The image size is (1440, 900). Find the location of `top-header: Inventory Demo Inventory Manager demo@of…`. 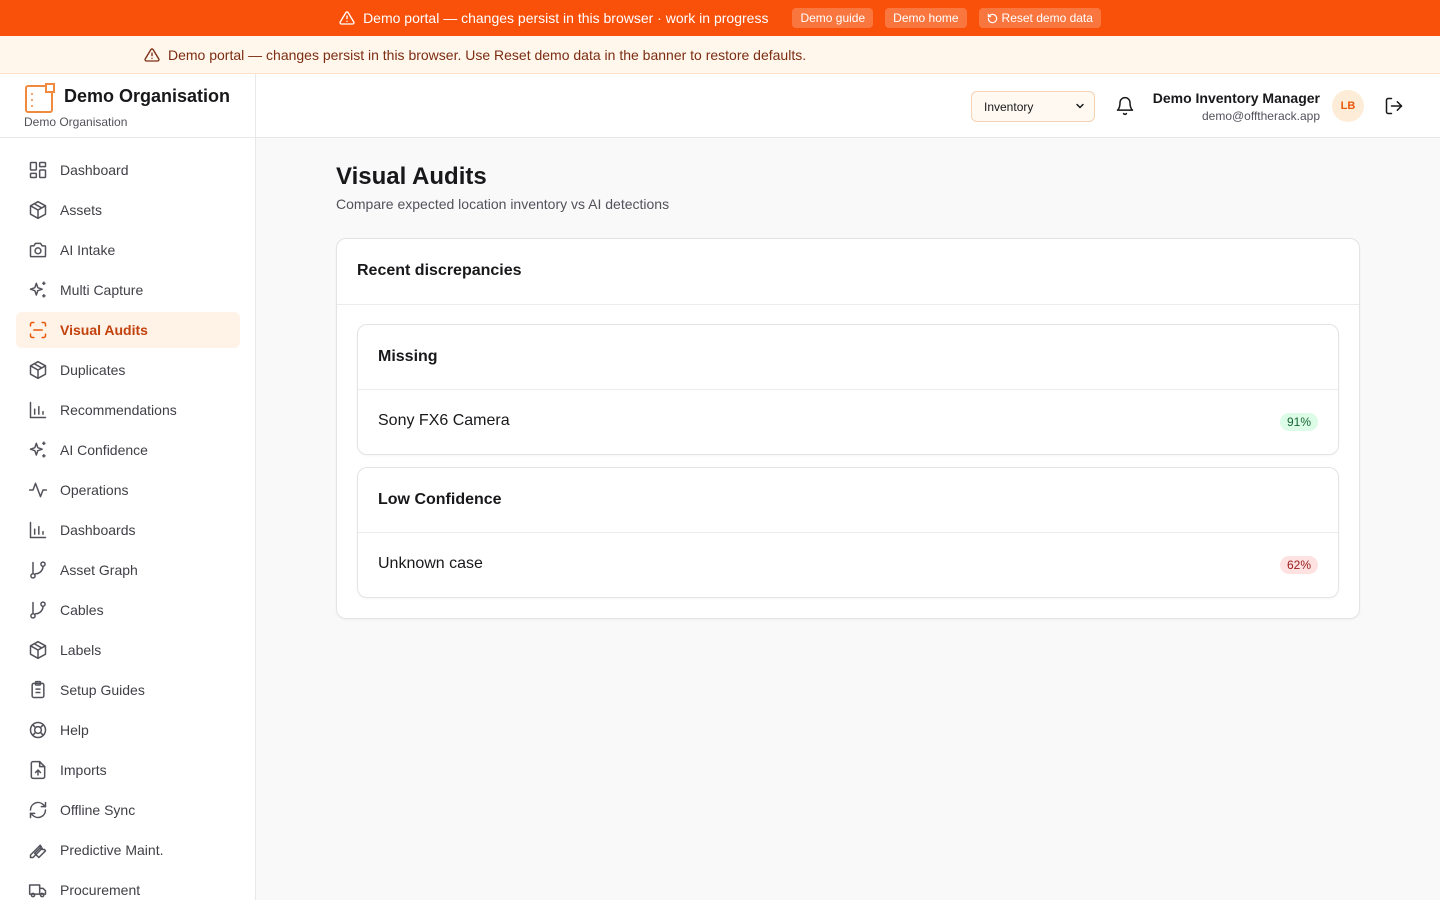

top-header: Inventory Demo Inventory Manager demo@of… is located at coordinates (848, 106).